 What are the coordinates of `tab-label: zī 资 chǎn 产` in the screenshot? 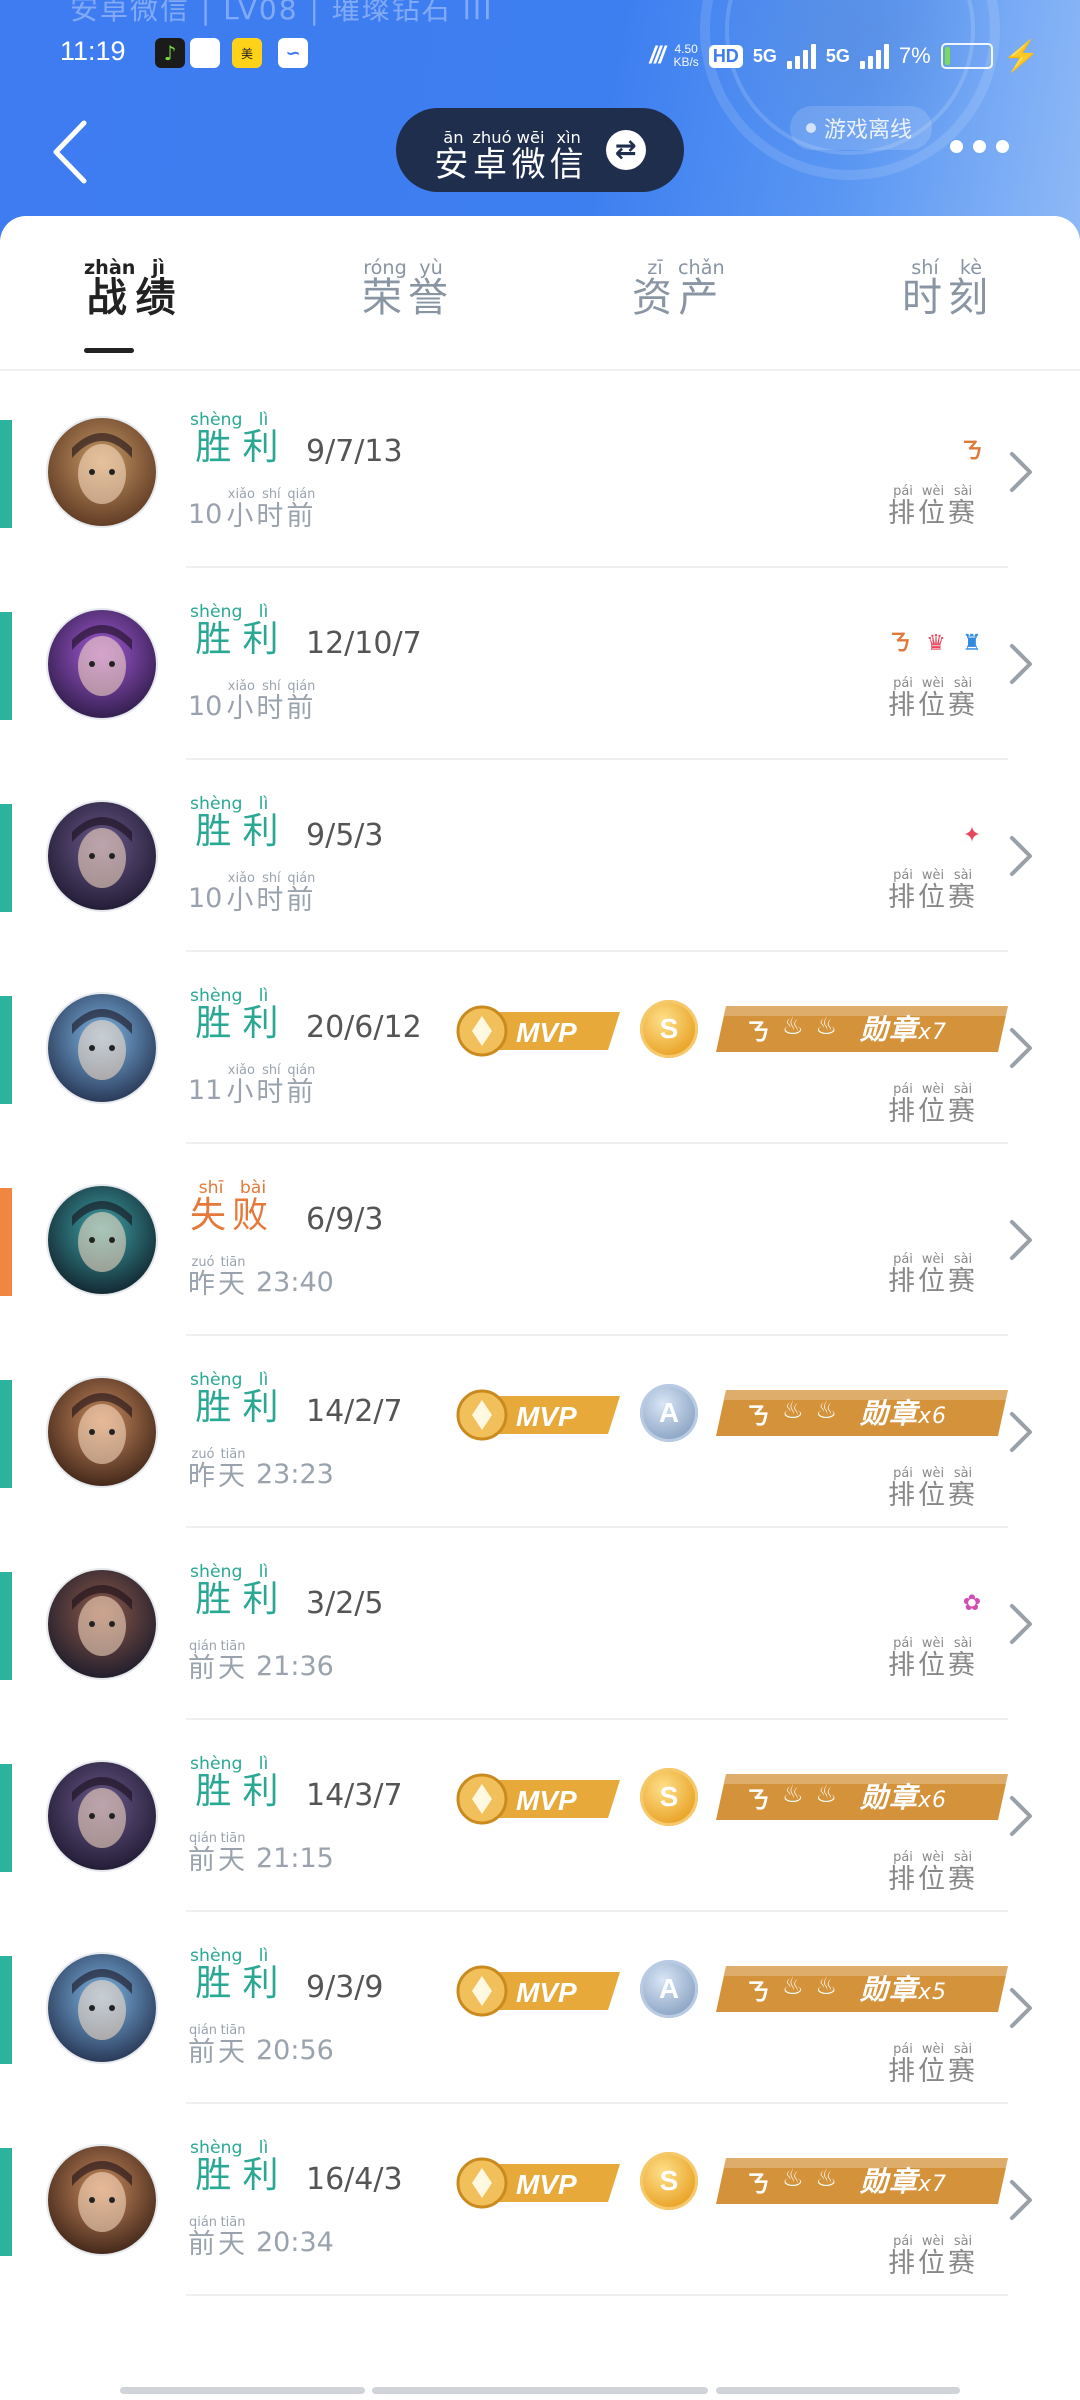 It's located at (678, 288).